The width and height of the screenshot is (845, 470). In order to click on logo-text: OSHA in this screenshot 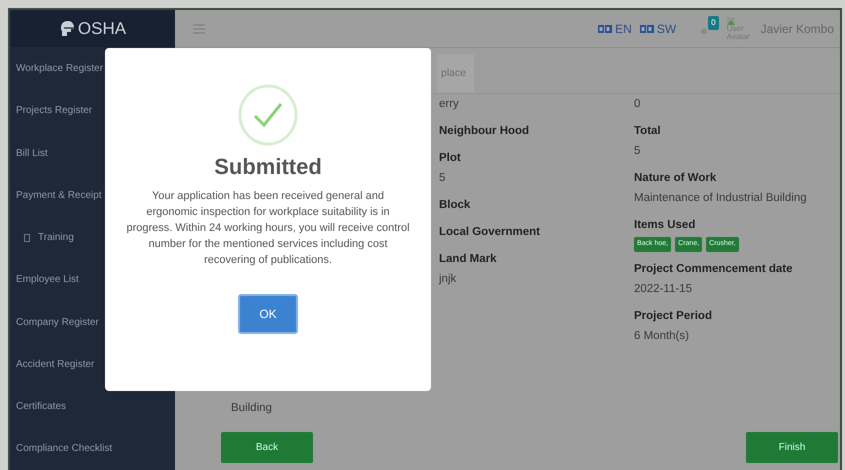, I will do `click(102, 29)`.